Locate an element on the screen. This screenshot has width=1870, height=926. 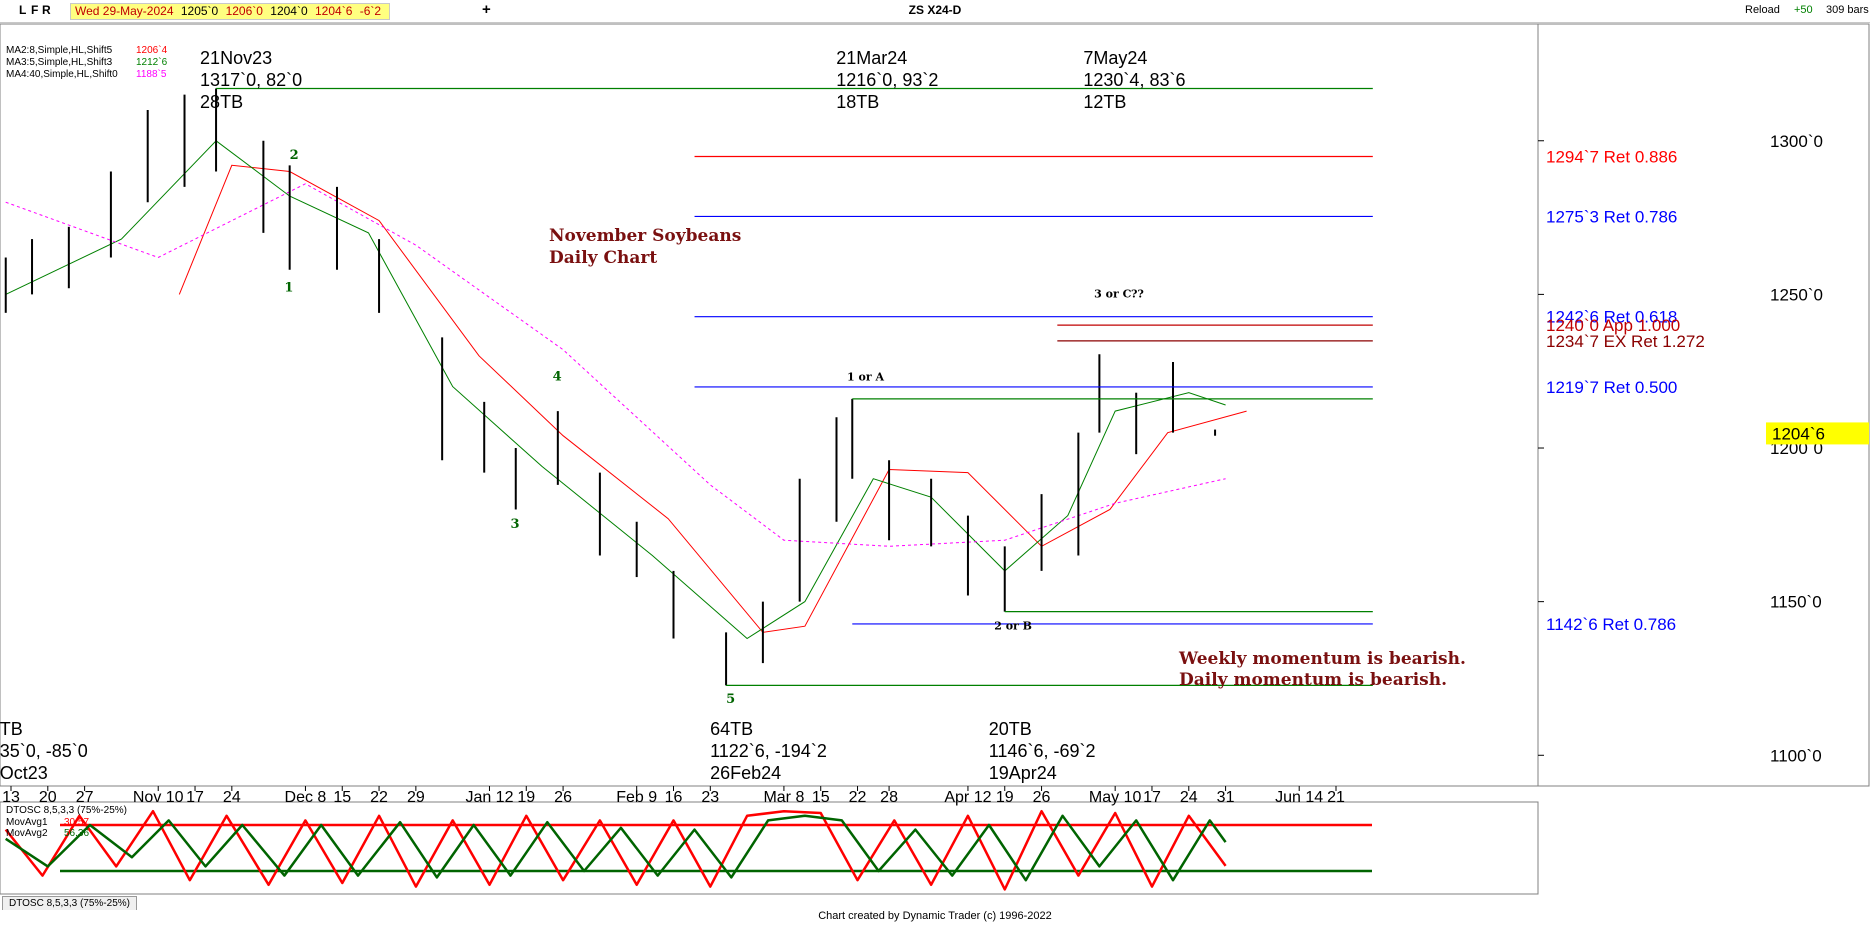
wave-label: 1 or A is located at coordinates (865, 376).